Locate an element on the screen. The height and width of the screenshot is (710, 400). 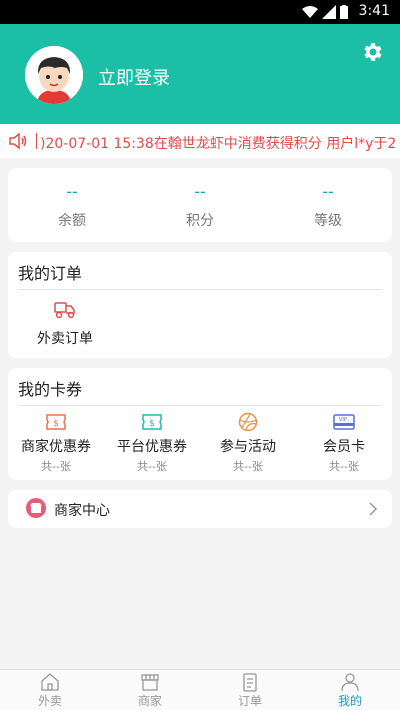
ticker-divider is located at coordinates (36, 141).